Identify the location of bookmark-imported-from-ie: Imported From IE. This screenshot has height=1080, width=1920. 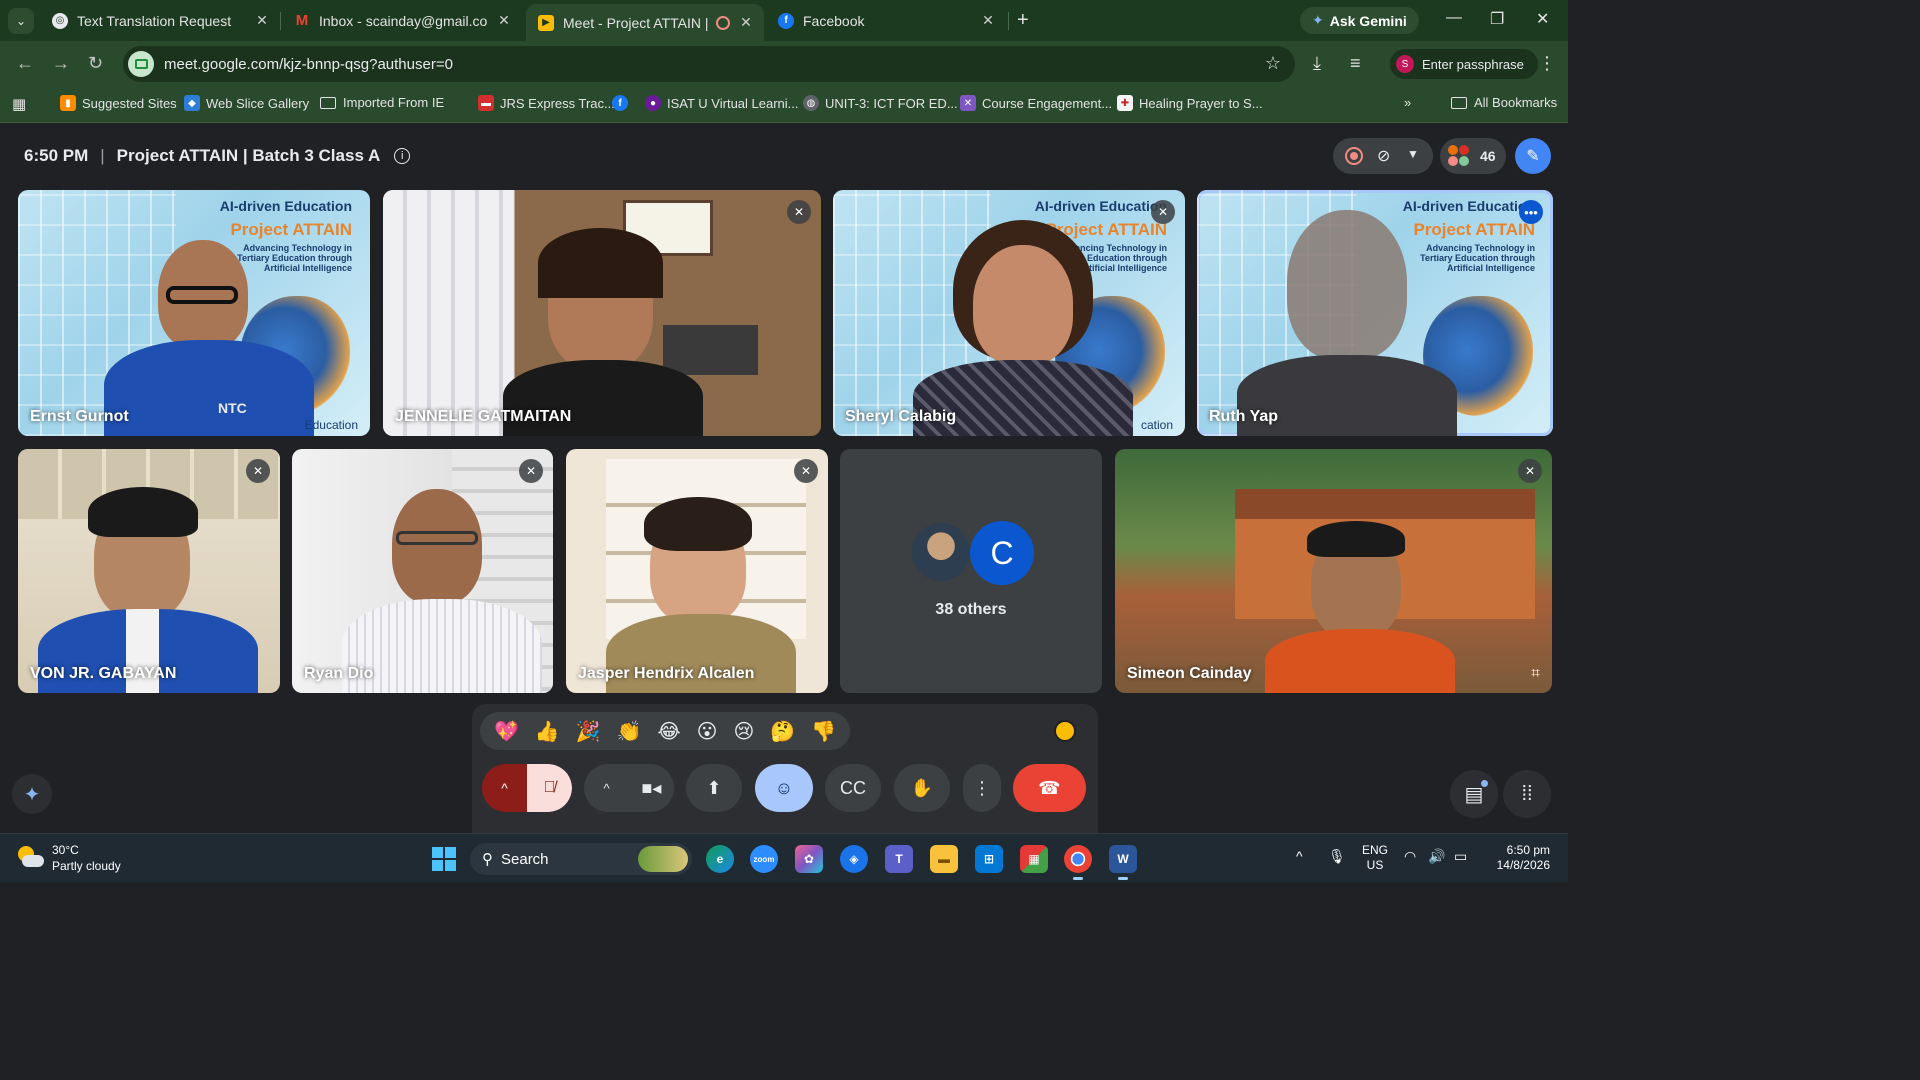
(382, 102).